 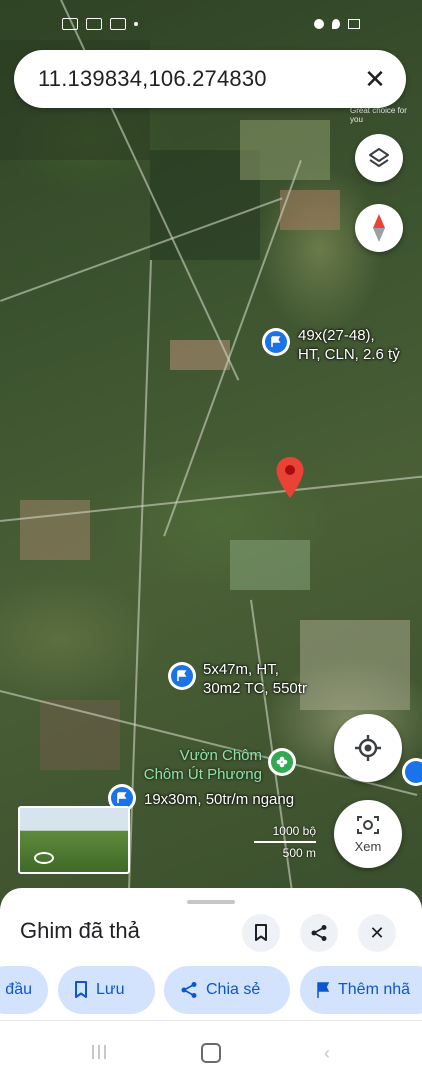 What do you see at coordinates (211, 498) in the screenshot?
I see `road` at bounding box center [211, 498].